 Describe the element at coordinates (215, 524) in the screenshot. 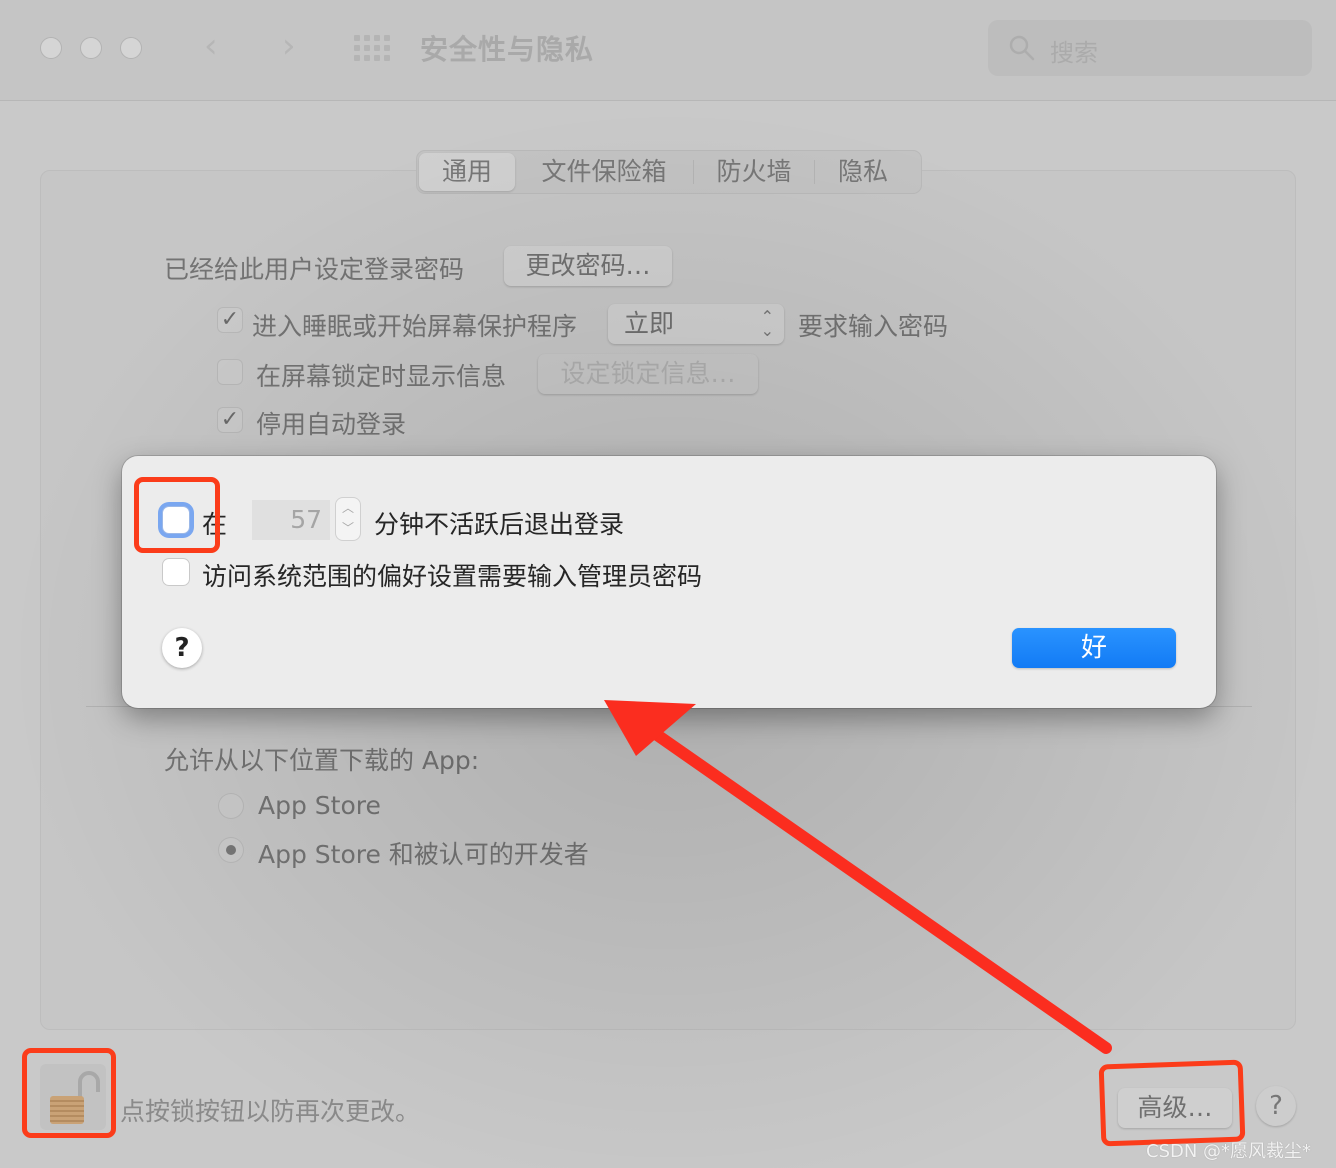

I see `auto-logout-prefix: 在` at that location.